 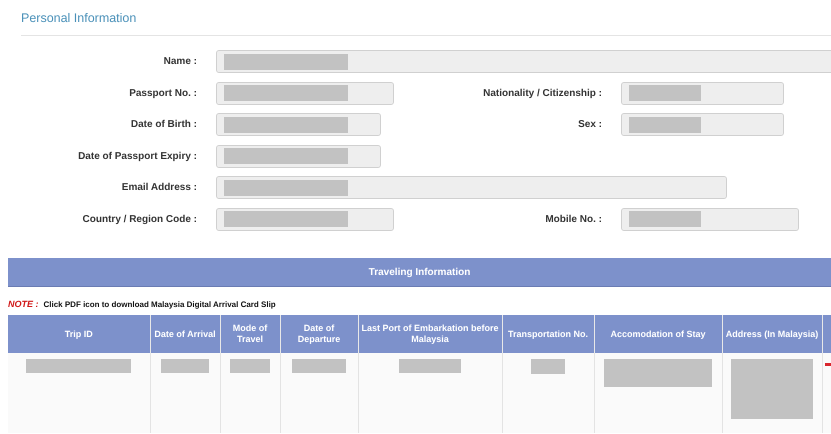 I want to click on column-header: Trip ID, so click(x=79, y=334).